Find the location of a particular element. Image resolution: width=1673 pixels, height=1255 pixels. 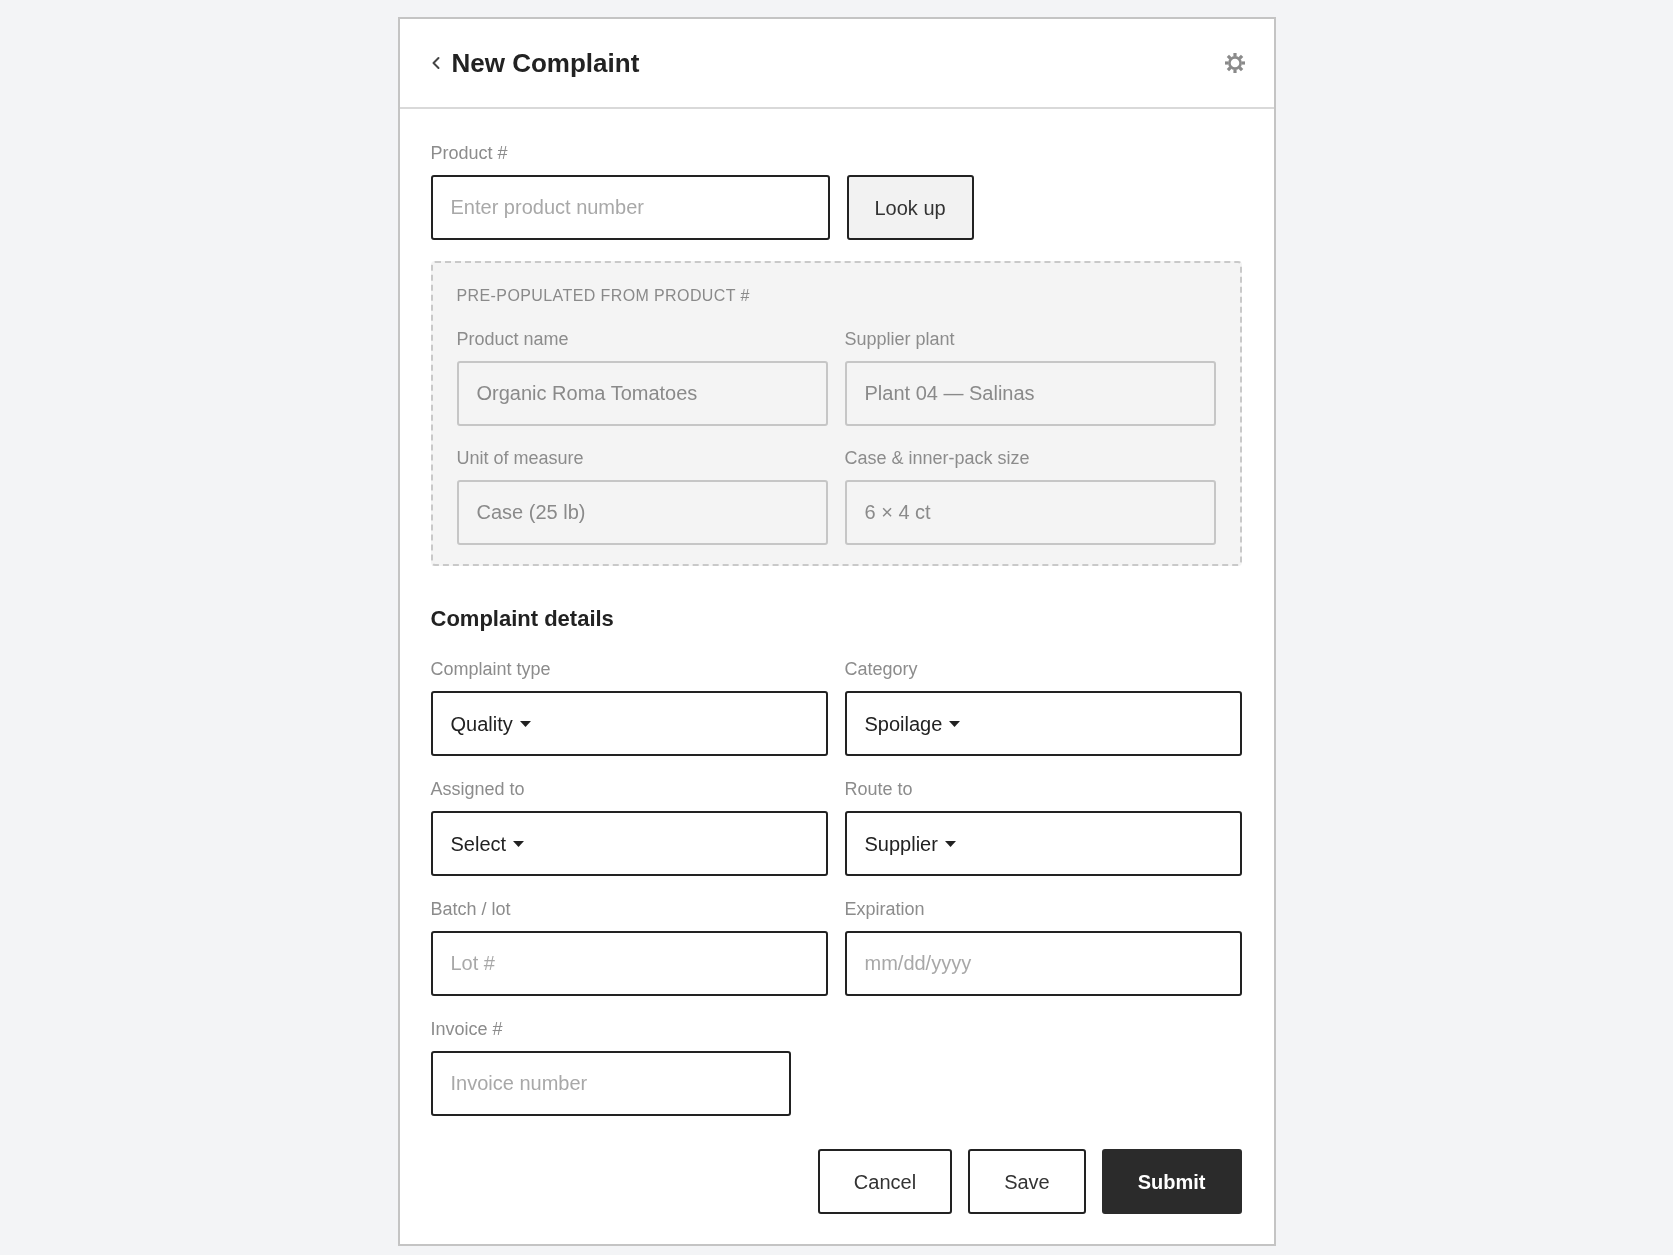

field-label: Route to is located at coordinates (878, 789).